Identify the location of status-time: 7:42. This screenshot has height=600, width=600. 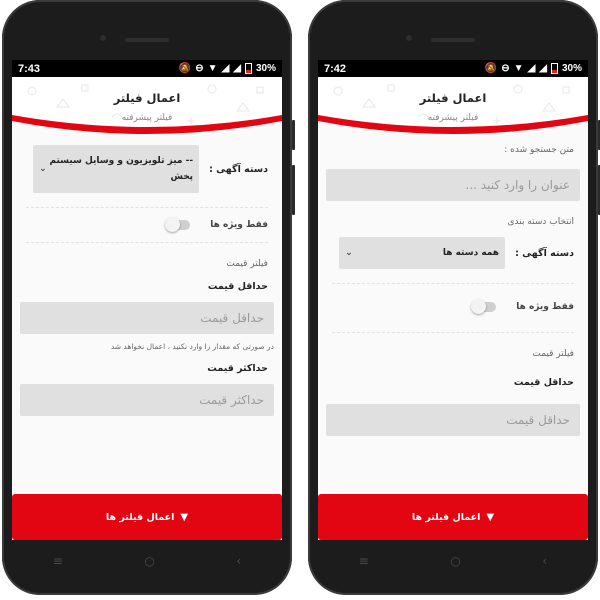
(335, 68).